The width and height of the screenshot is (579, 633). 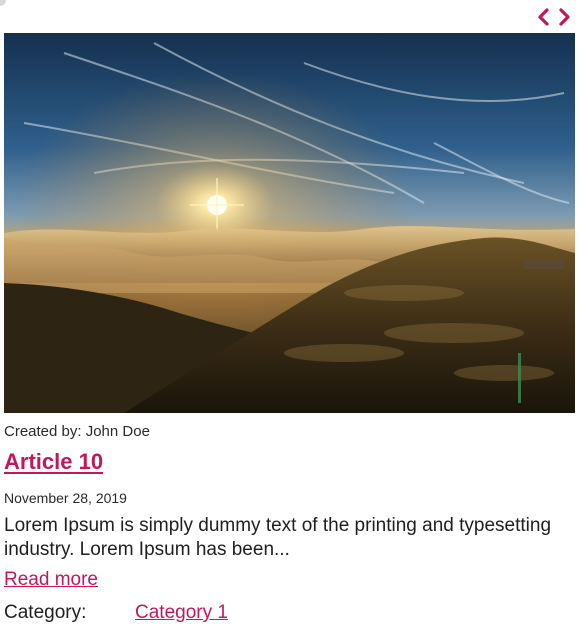 What do you see at coordinates (77, 431) in the screenshot?
I see `author-line: Created by: John Doe` at bounding box center [77, 431].